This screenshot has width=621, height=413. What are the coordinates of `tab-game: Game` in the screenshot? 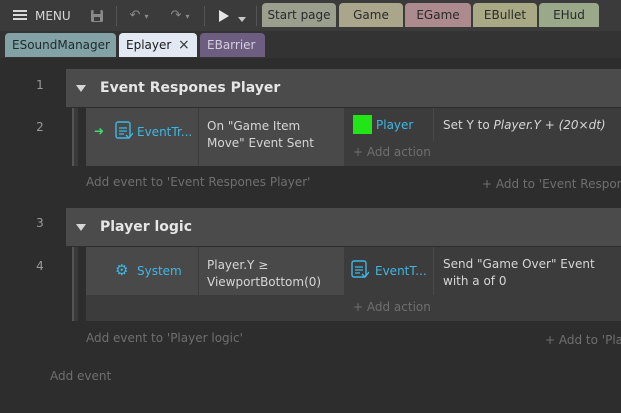 It's located at (371, 15).